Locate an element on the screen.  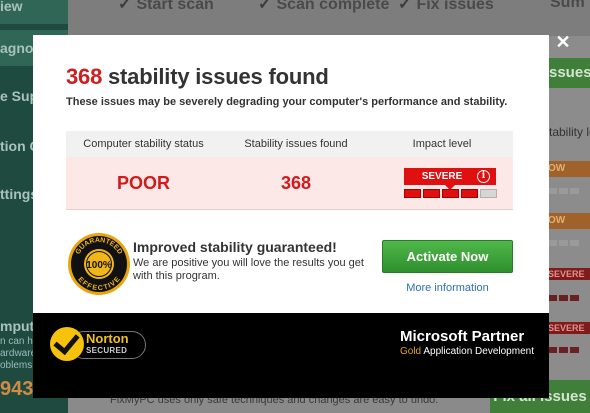
activate-now-button: Activate Now is located at coordinates (447, 256).